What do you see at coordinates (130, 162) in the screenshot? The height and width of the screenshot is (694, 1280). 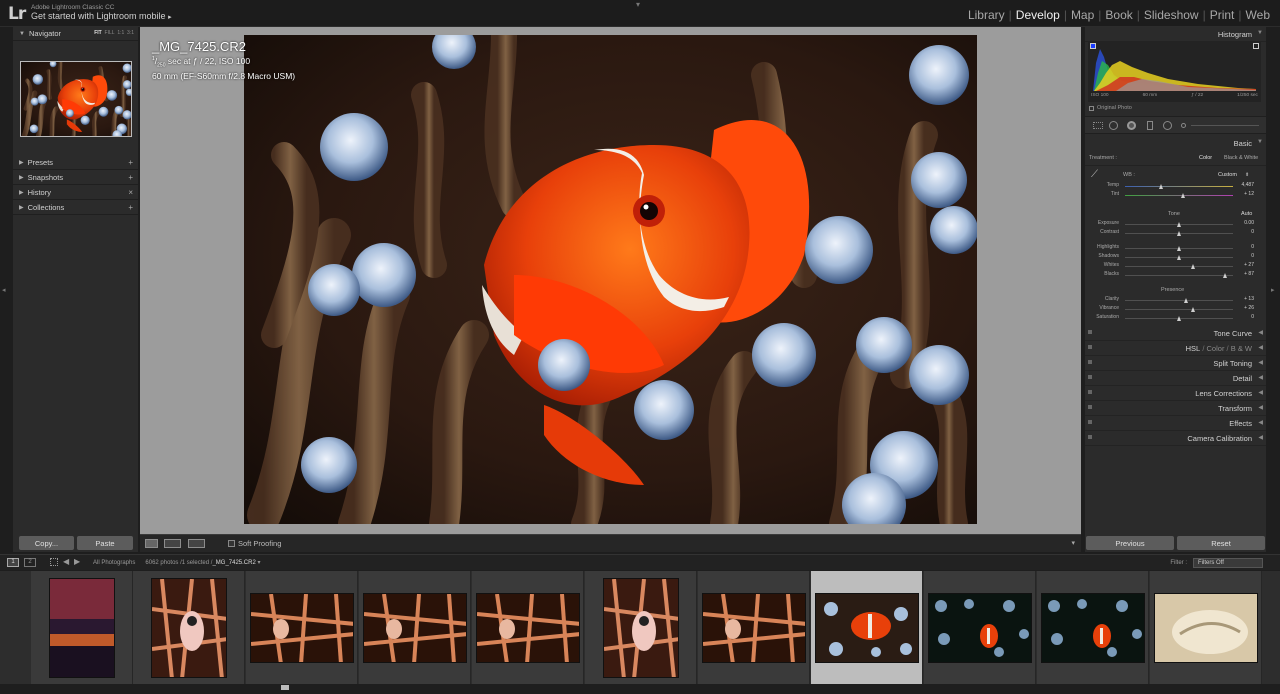 I see `add-preset-icon: +` at bounding box center [130, 162].